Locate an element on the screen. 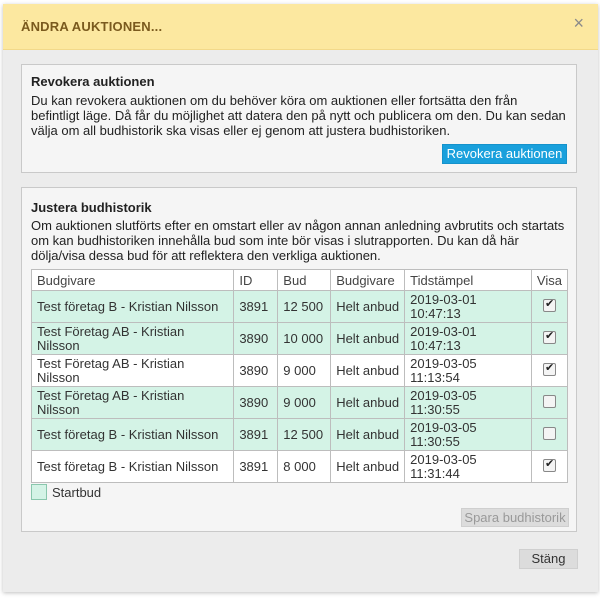 The image size is (600, 598). revoke-title: Revokera auktionen is located at coordinates (93, 81).